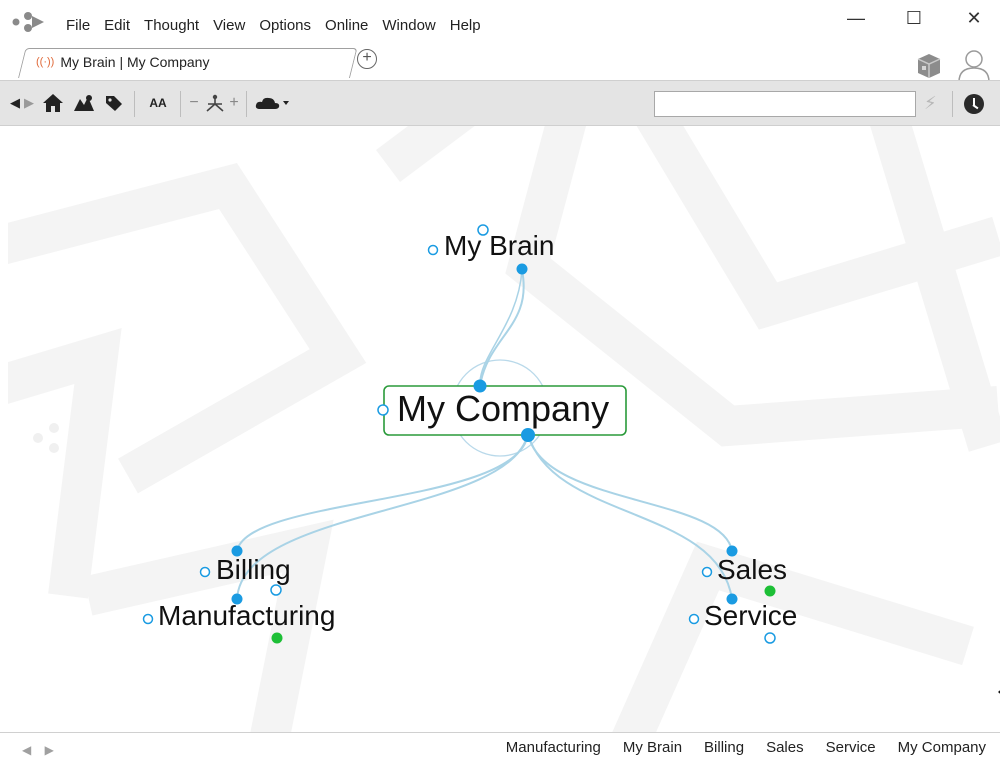  Describe the element at coordinates (135, 62) in the screenshot. I see `tab-brain-label: My Brain | My Company` at that location.